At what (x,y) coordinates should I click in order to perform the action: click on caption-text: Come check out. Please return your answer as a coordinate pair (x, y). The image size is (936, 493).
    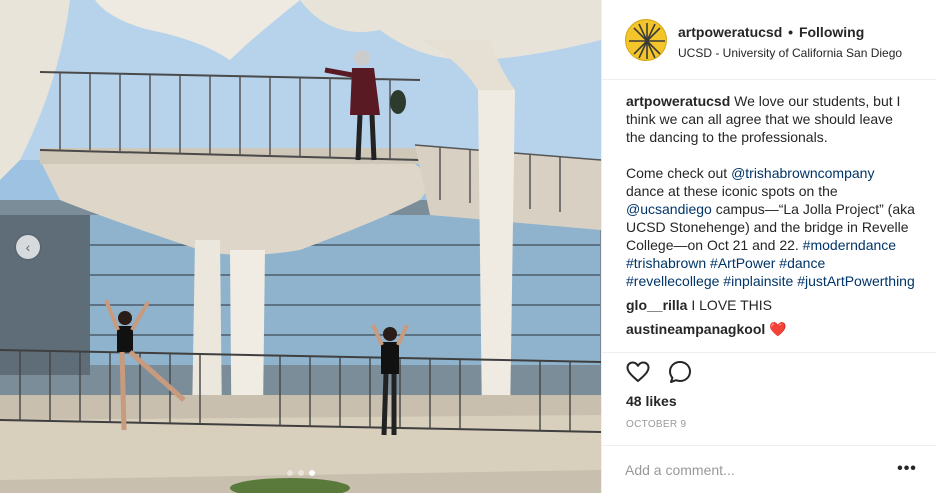
    Looking at the image, I should click on (679, 173).